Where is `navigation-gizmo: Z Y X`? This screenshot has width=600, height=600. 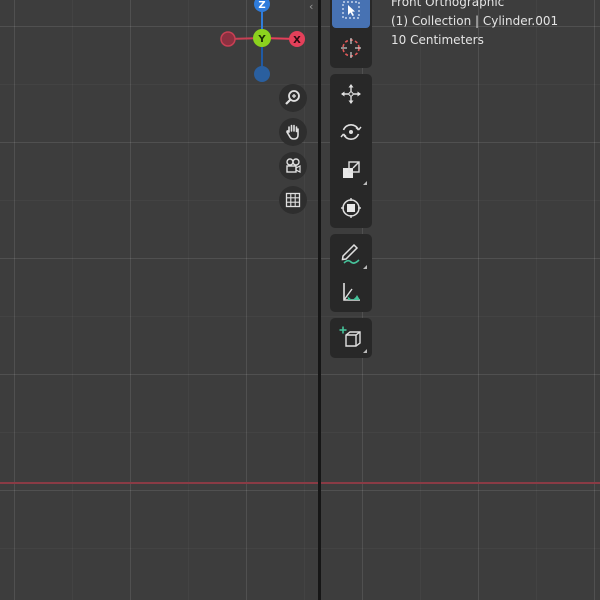
navigation-gizmo: Z Y X is located at coordinates (260, 44).